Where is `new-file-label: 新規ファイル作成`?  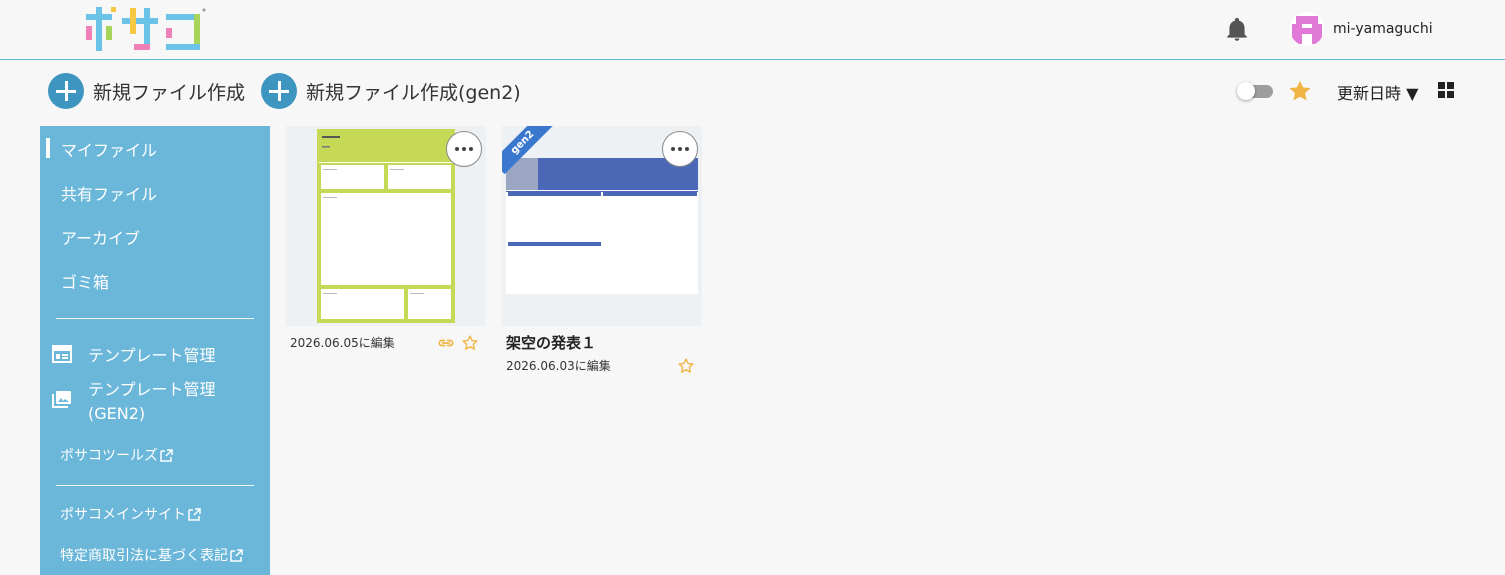 new-file-label: 新規ファイル作成 is located at coordinates (169, 92).